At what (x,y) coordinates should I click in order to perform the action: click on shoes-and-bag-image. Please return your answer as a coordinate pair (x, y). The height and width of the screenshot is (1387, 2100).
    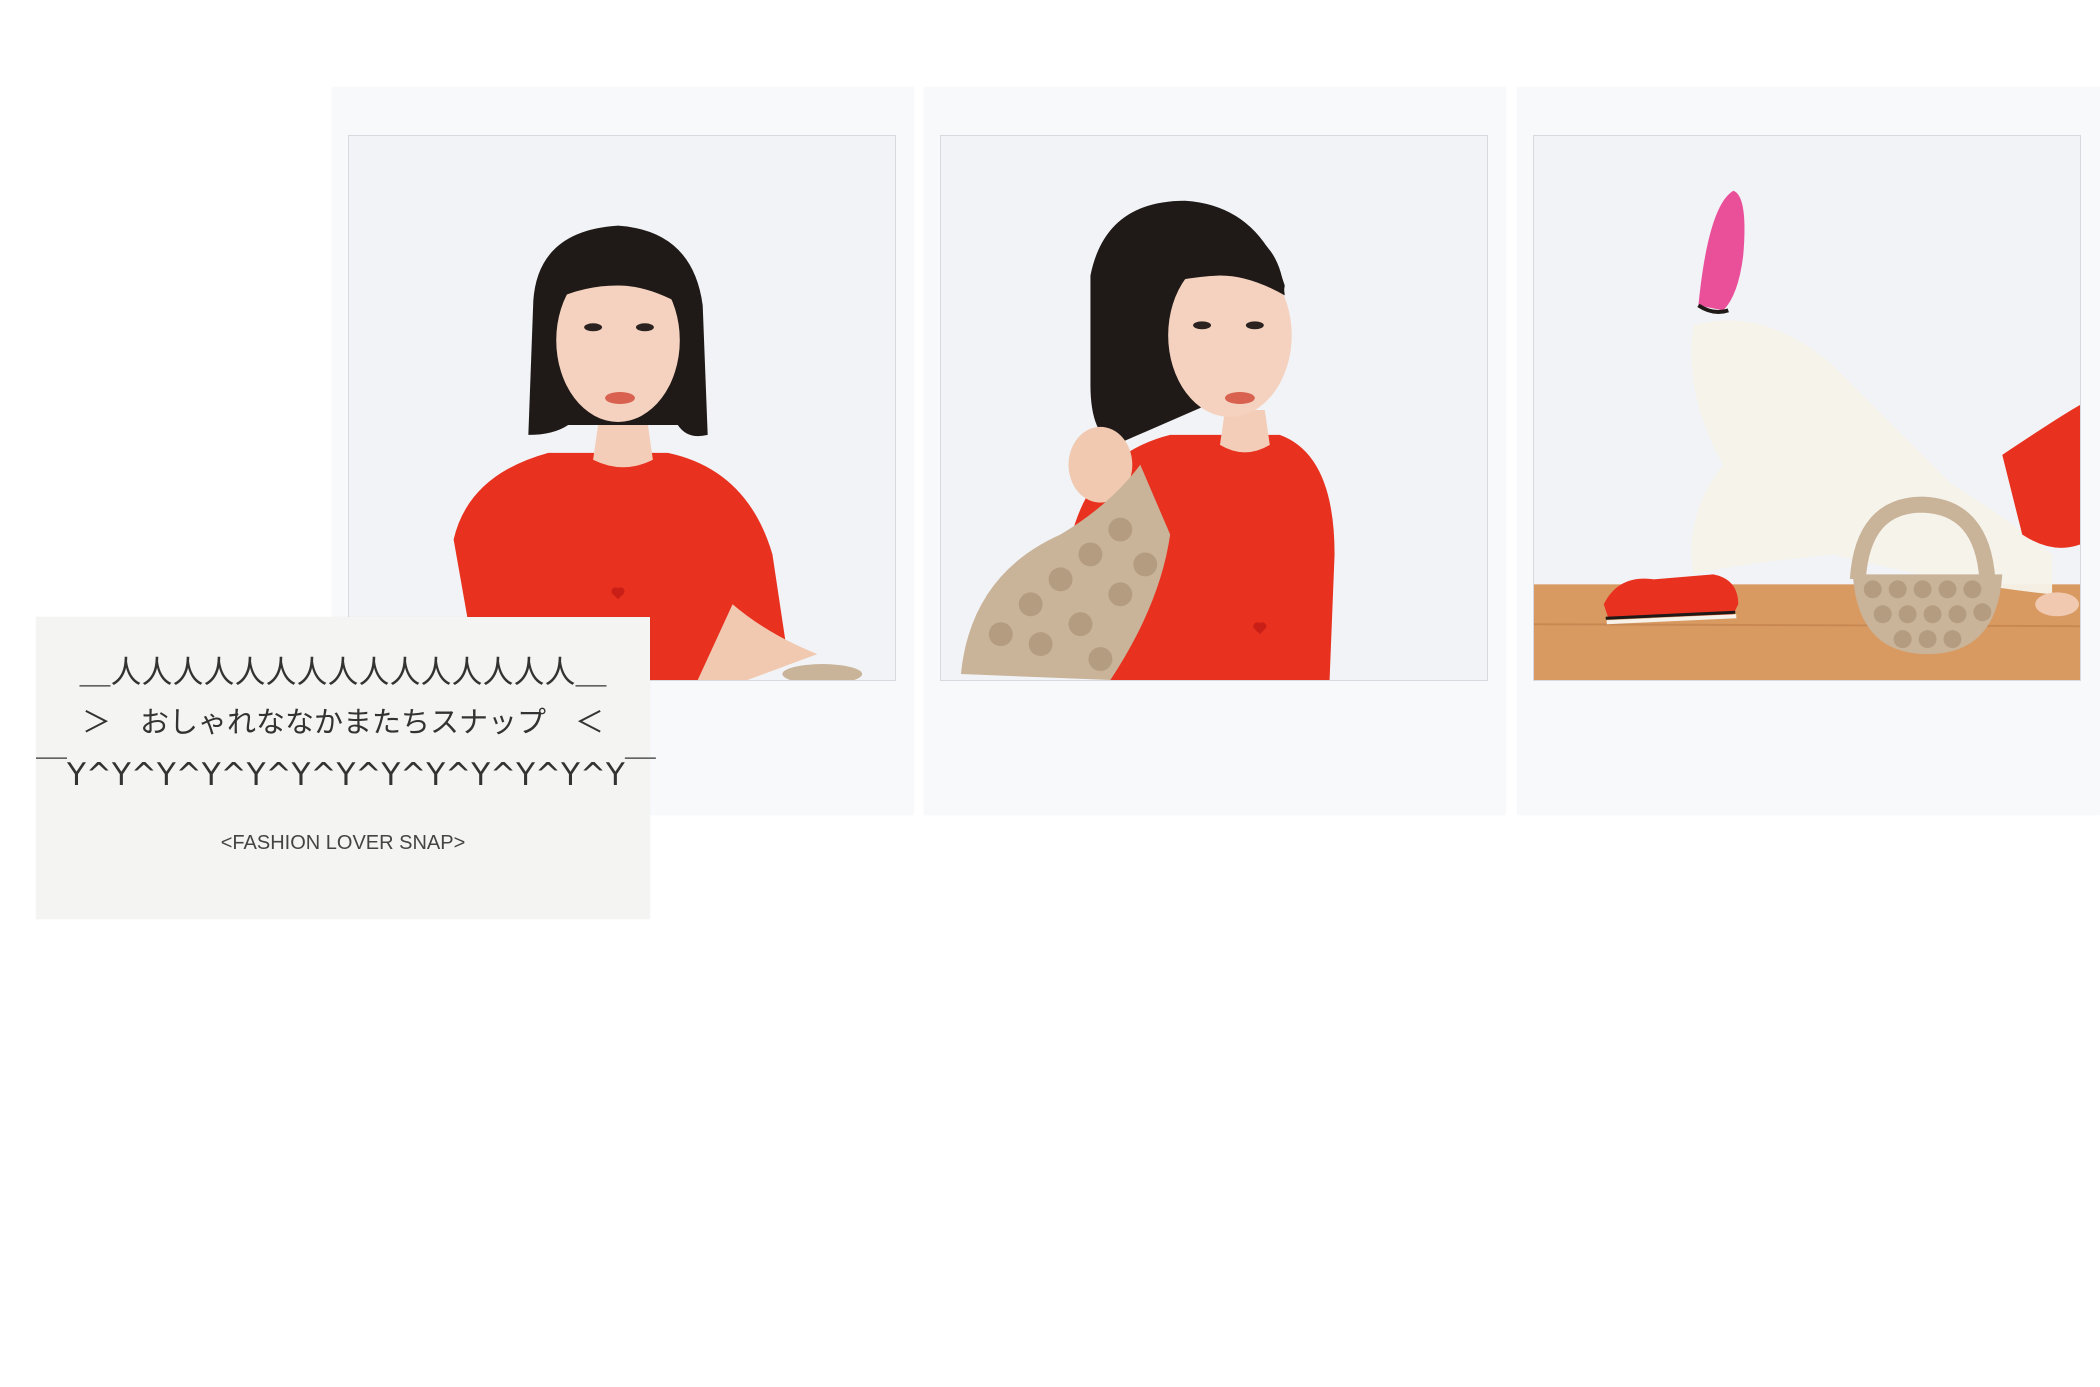
    Looking at the image, I should click on (1807, 408).